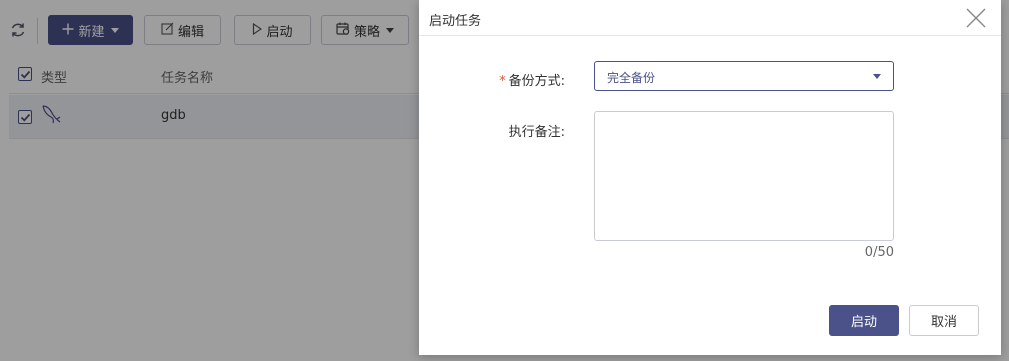 This screenshot has width=1009, height=361. What do you see at coordinates (744, 76) in the screenshot?
I see `backup-mode-select: 完全备份` at bounding box center [744, 76].